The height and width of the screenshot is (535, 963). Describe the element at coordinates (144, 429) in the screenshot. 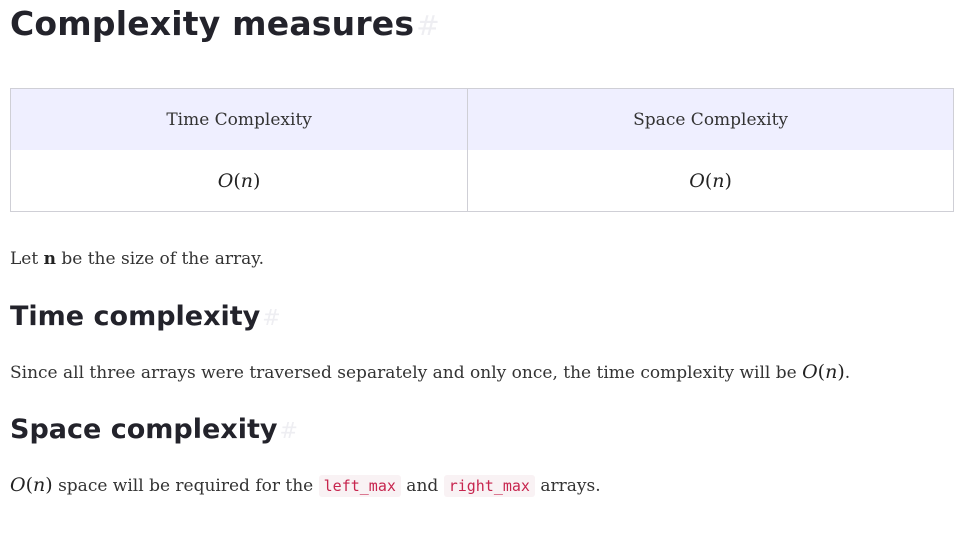

I see `space-heading-text: Space complexity` at that location.